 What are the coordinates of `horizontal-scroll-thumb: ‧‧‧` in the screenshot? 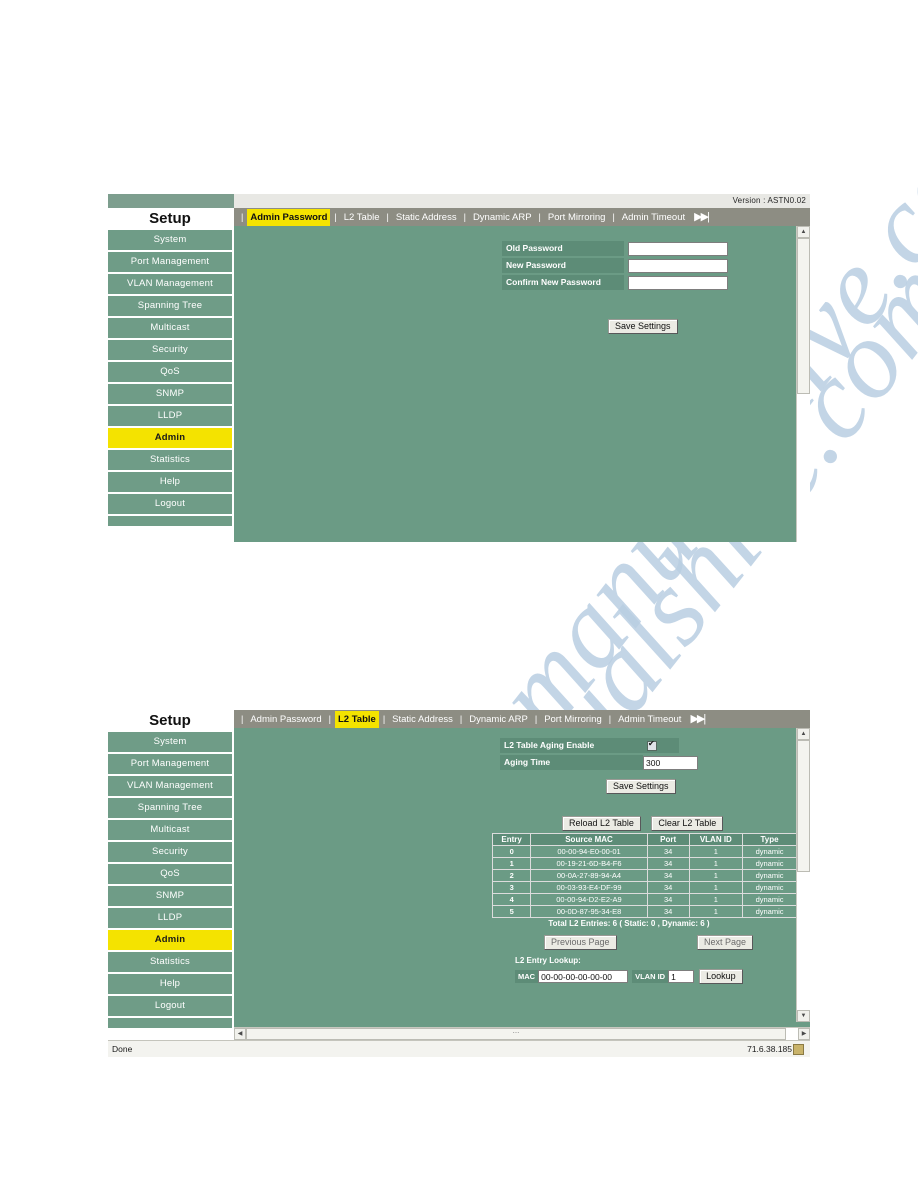 It's located at (516, 1034).